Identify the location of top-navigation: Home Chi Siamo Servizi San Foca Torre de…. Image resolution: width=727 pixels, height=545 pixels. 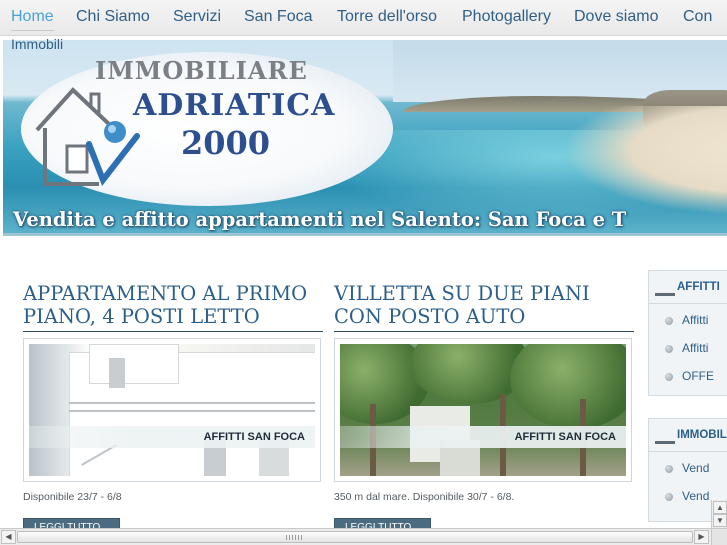
(363, 18).